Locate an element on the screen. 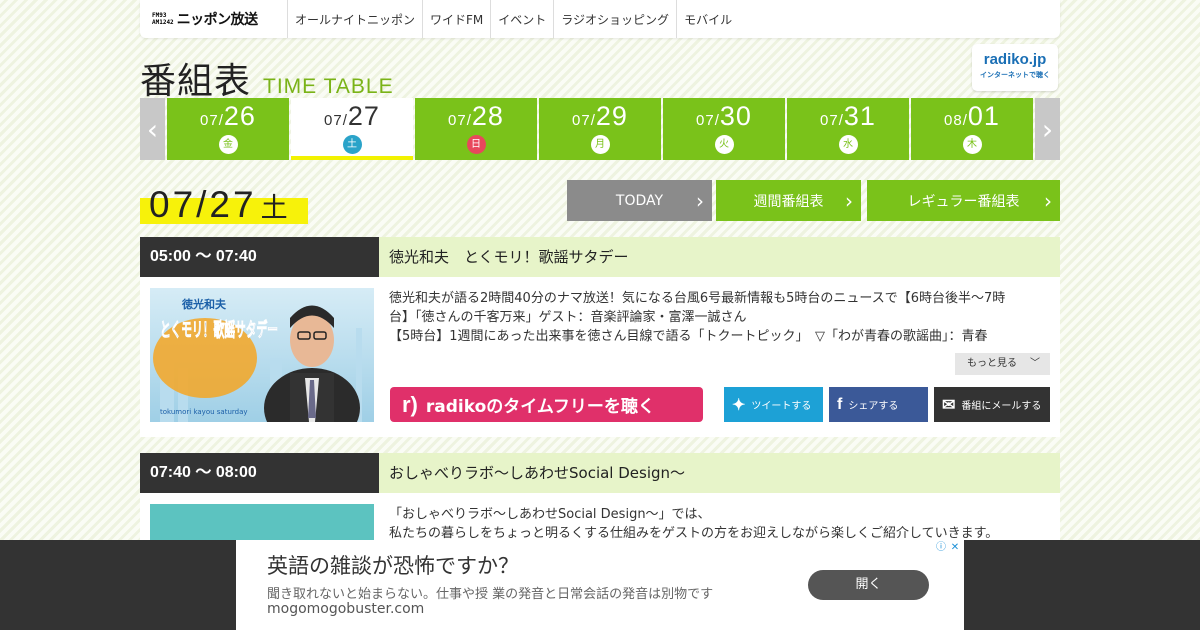 This screenshot has height=630, width=1200. date-day: 29 is located at coordinates (611, 116).